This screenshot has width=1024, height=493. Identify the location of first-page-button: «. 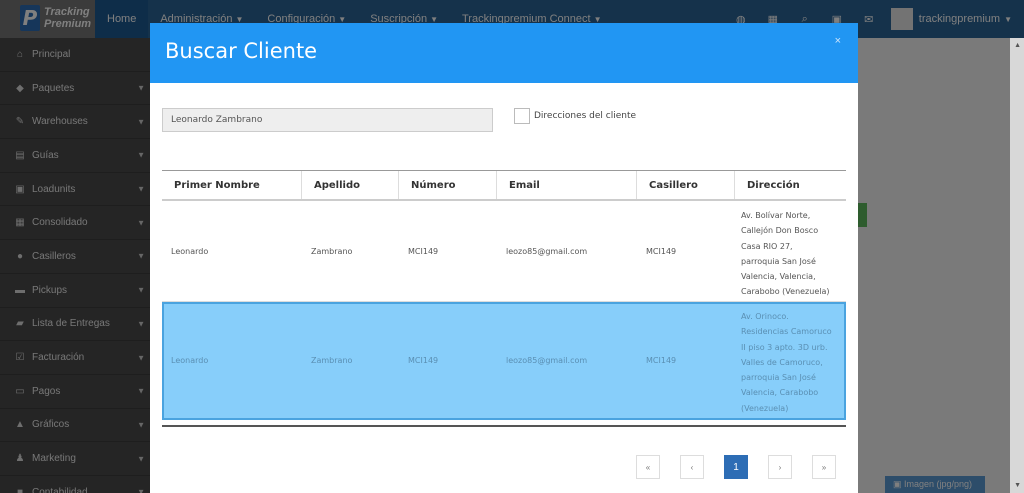
(648, 467).